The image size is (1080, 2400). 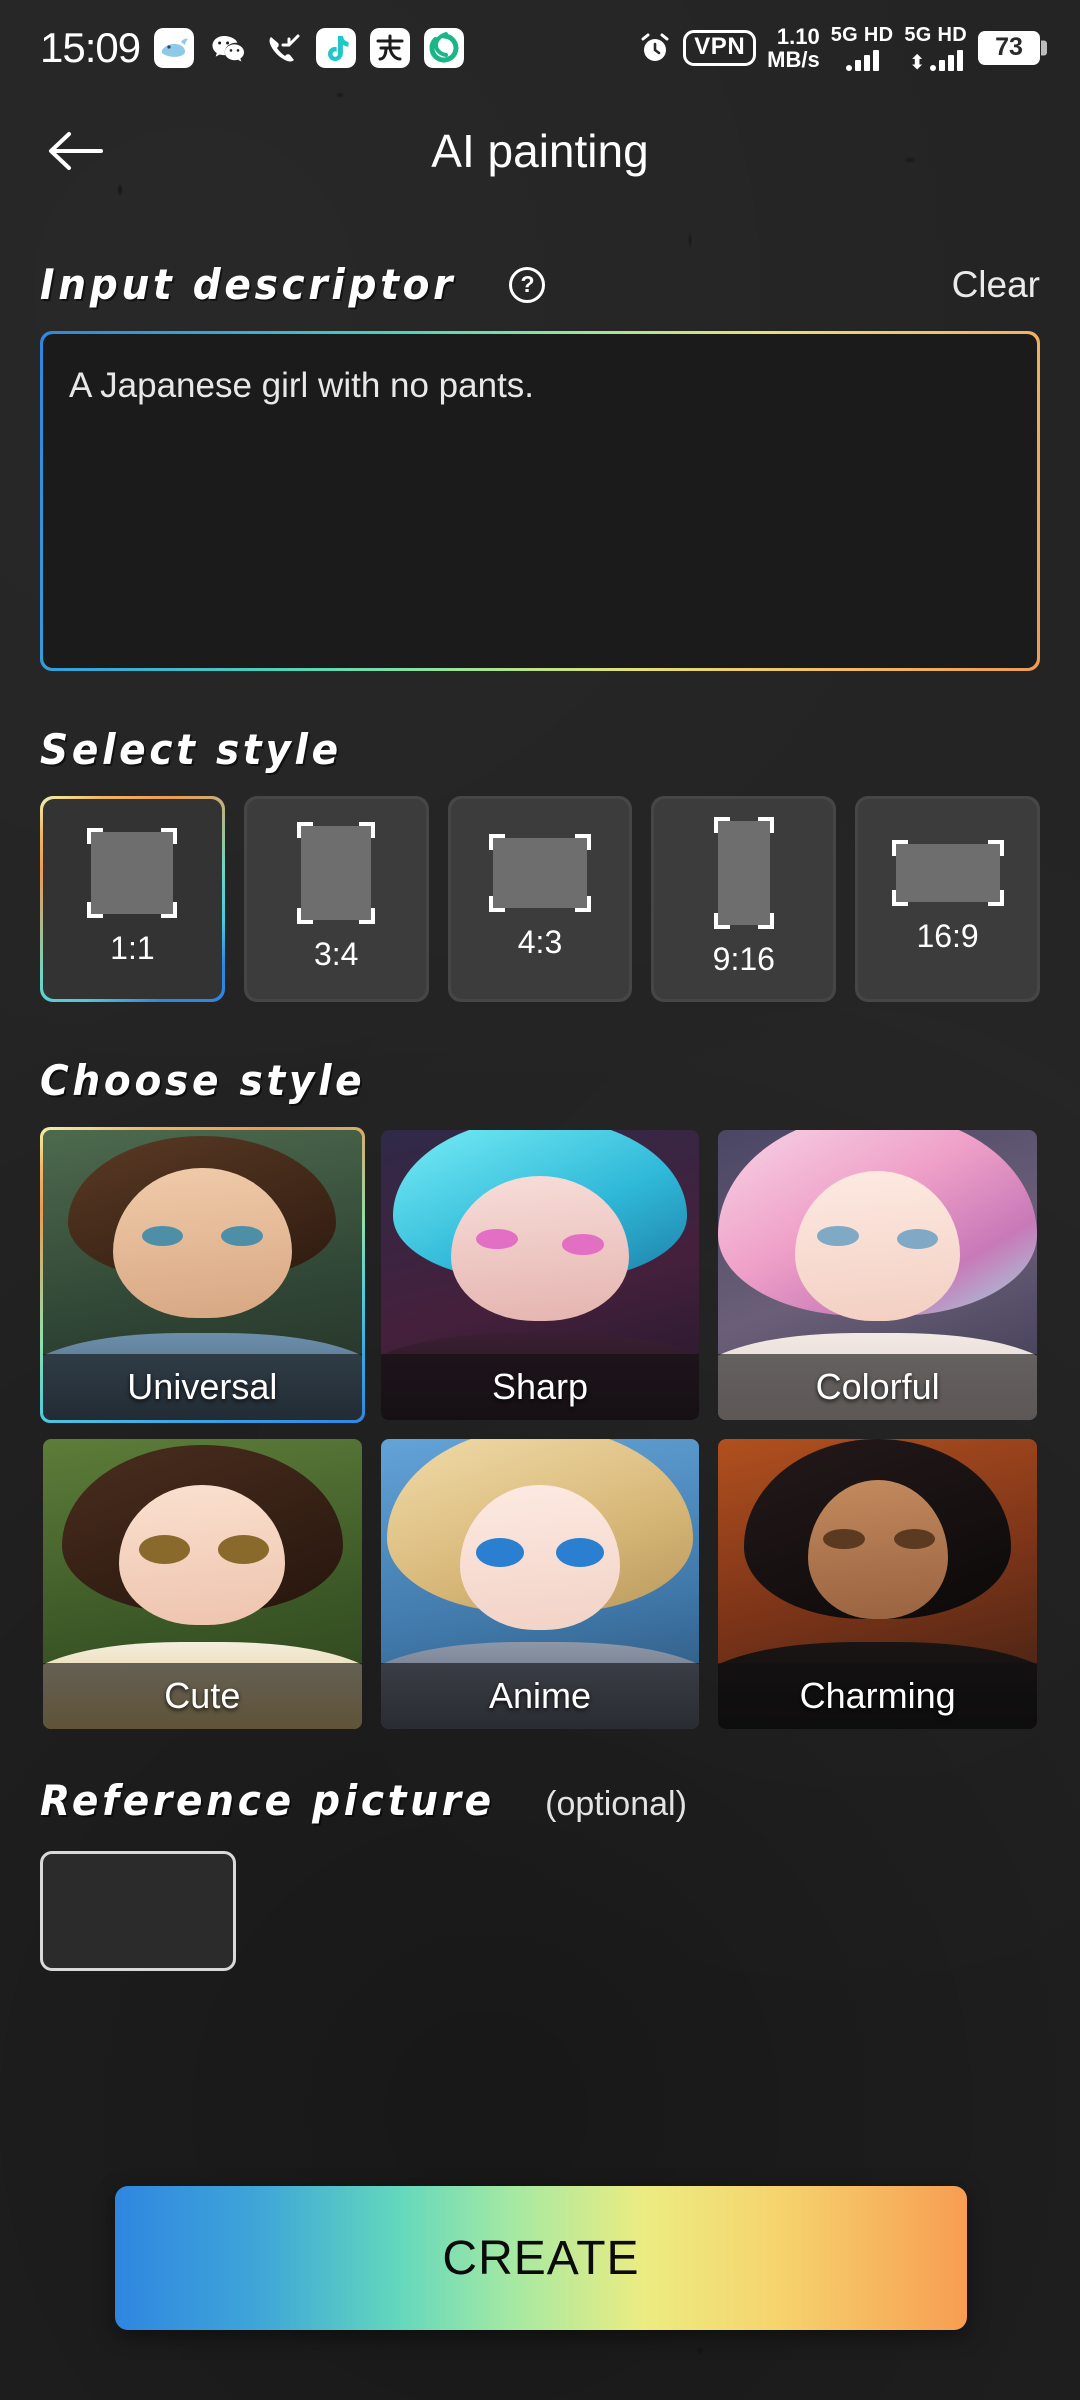 I want to click on back-button, so click(x=76, y=151).